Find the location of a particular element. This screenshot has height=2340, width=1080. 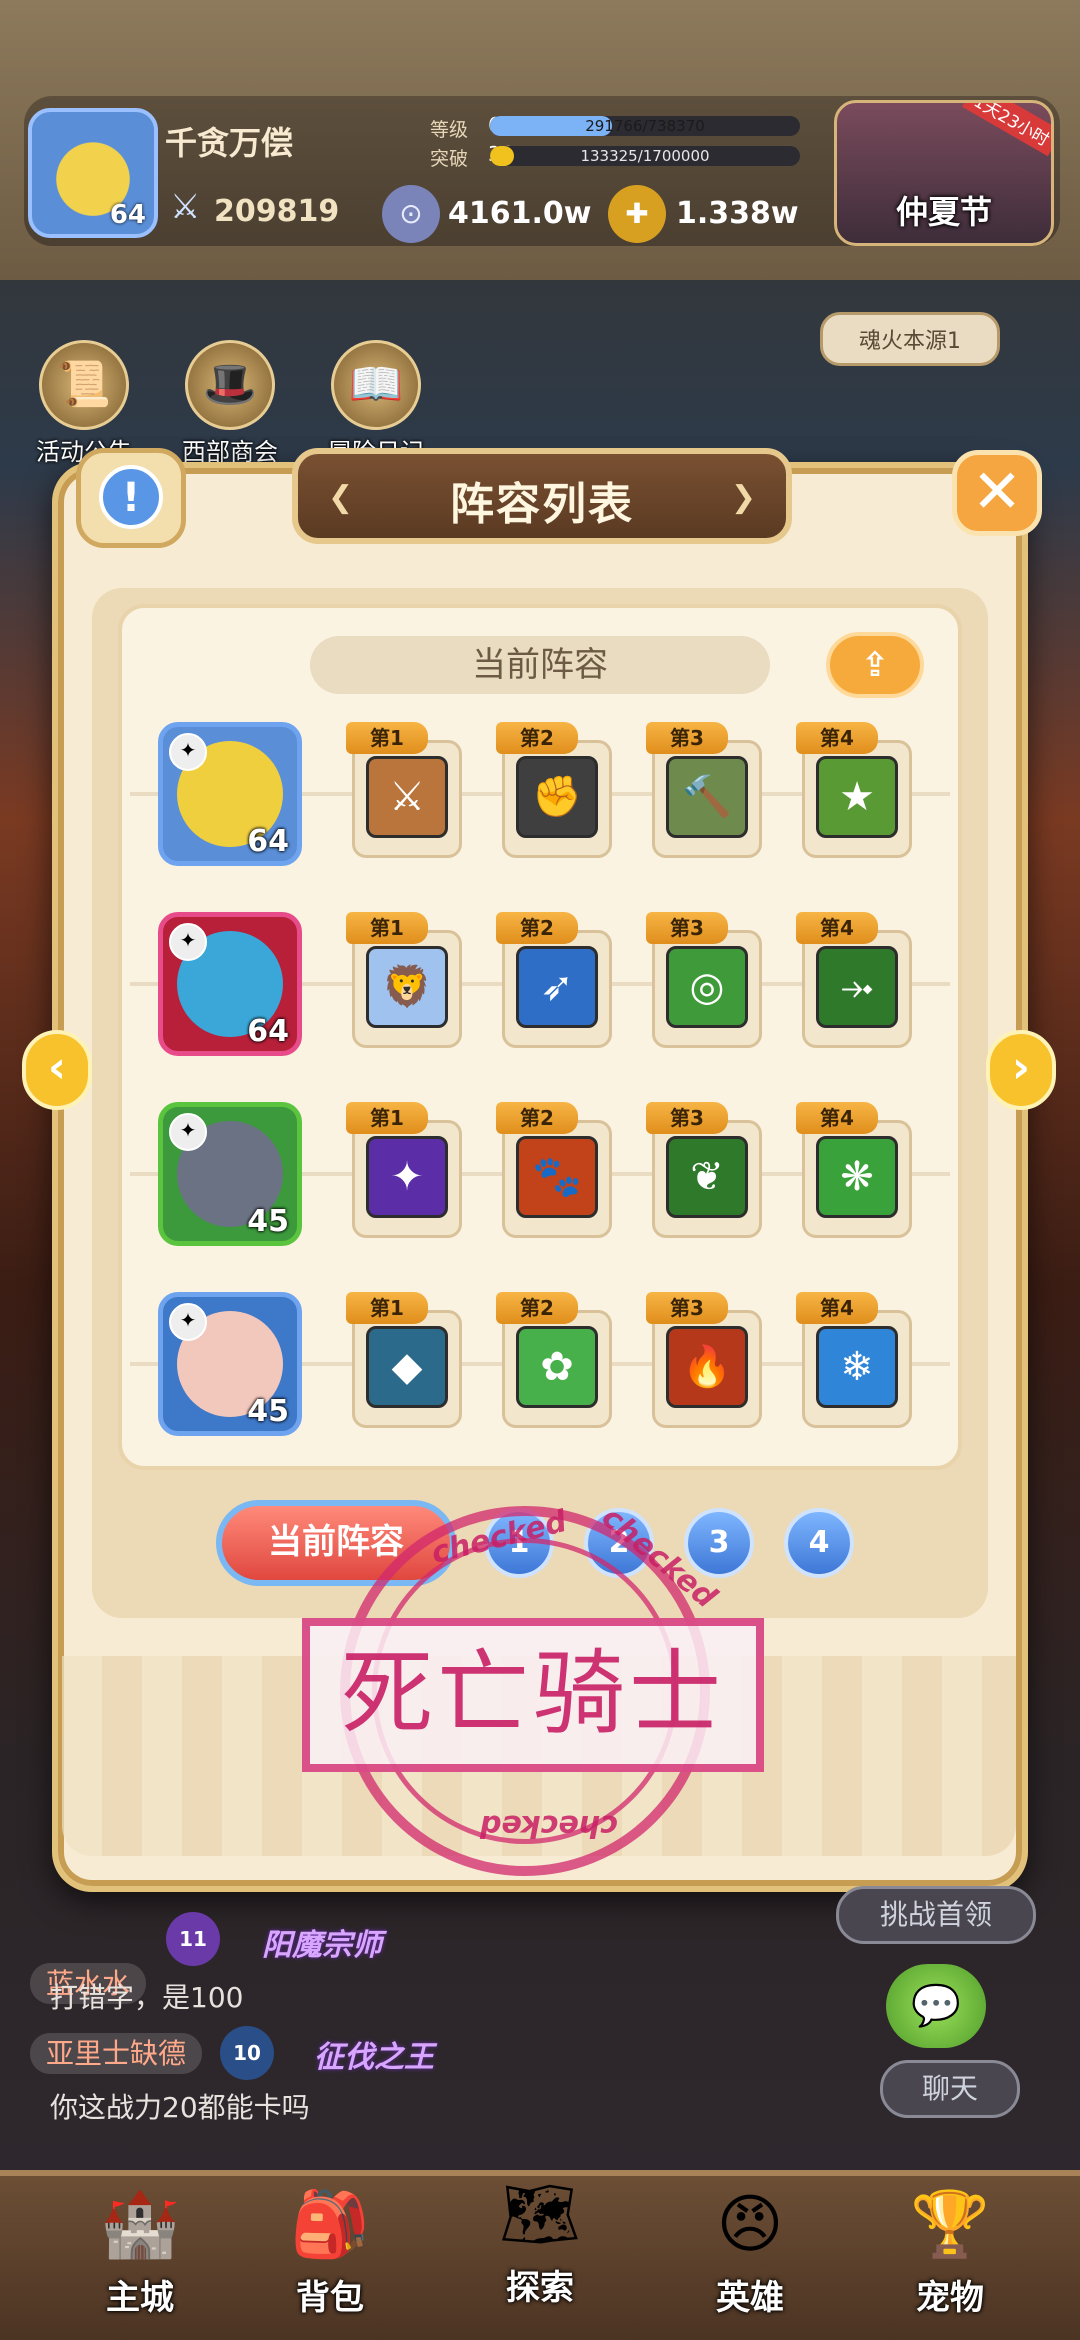

skill-slot: ➶ 第2 is located at coordinates (554, 982).